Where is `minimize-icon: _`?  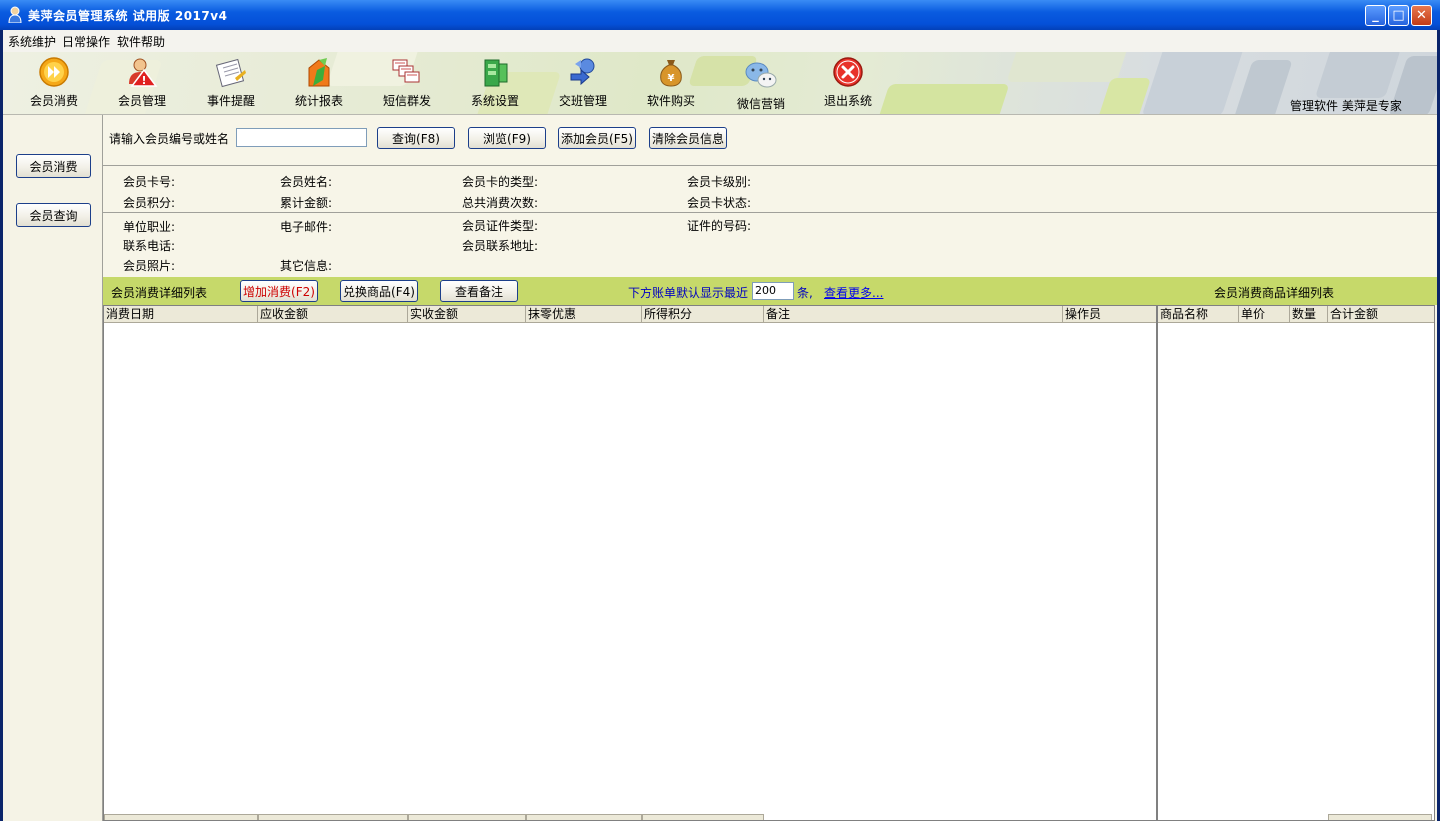 minimize-icon: _ is located at coordinates (1375, 15).